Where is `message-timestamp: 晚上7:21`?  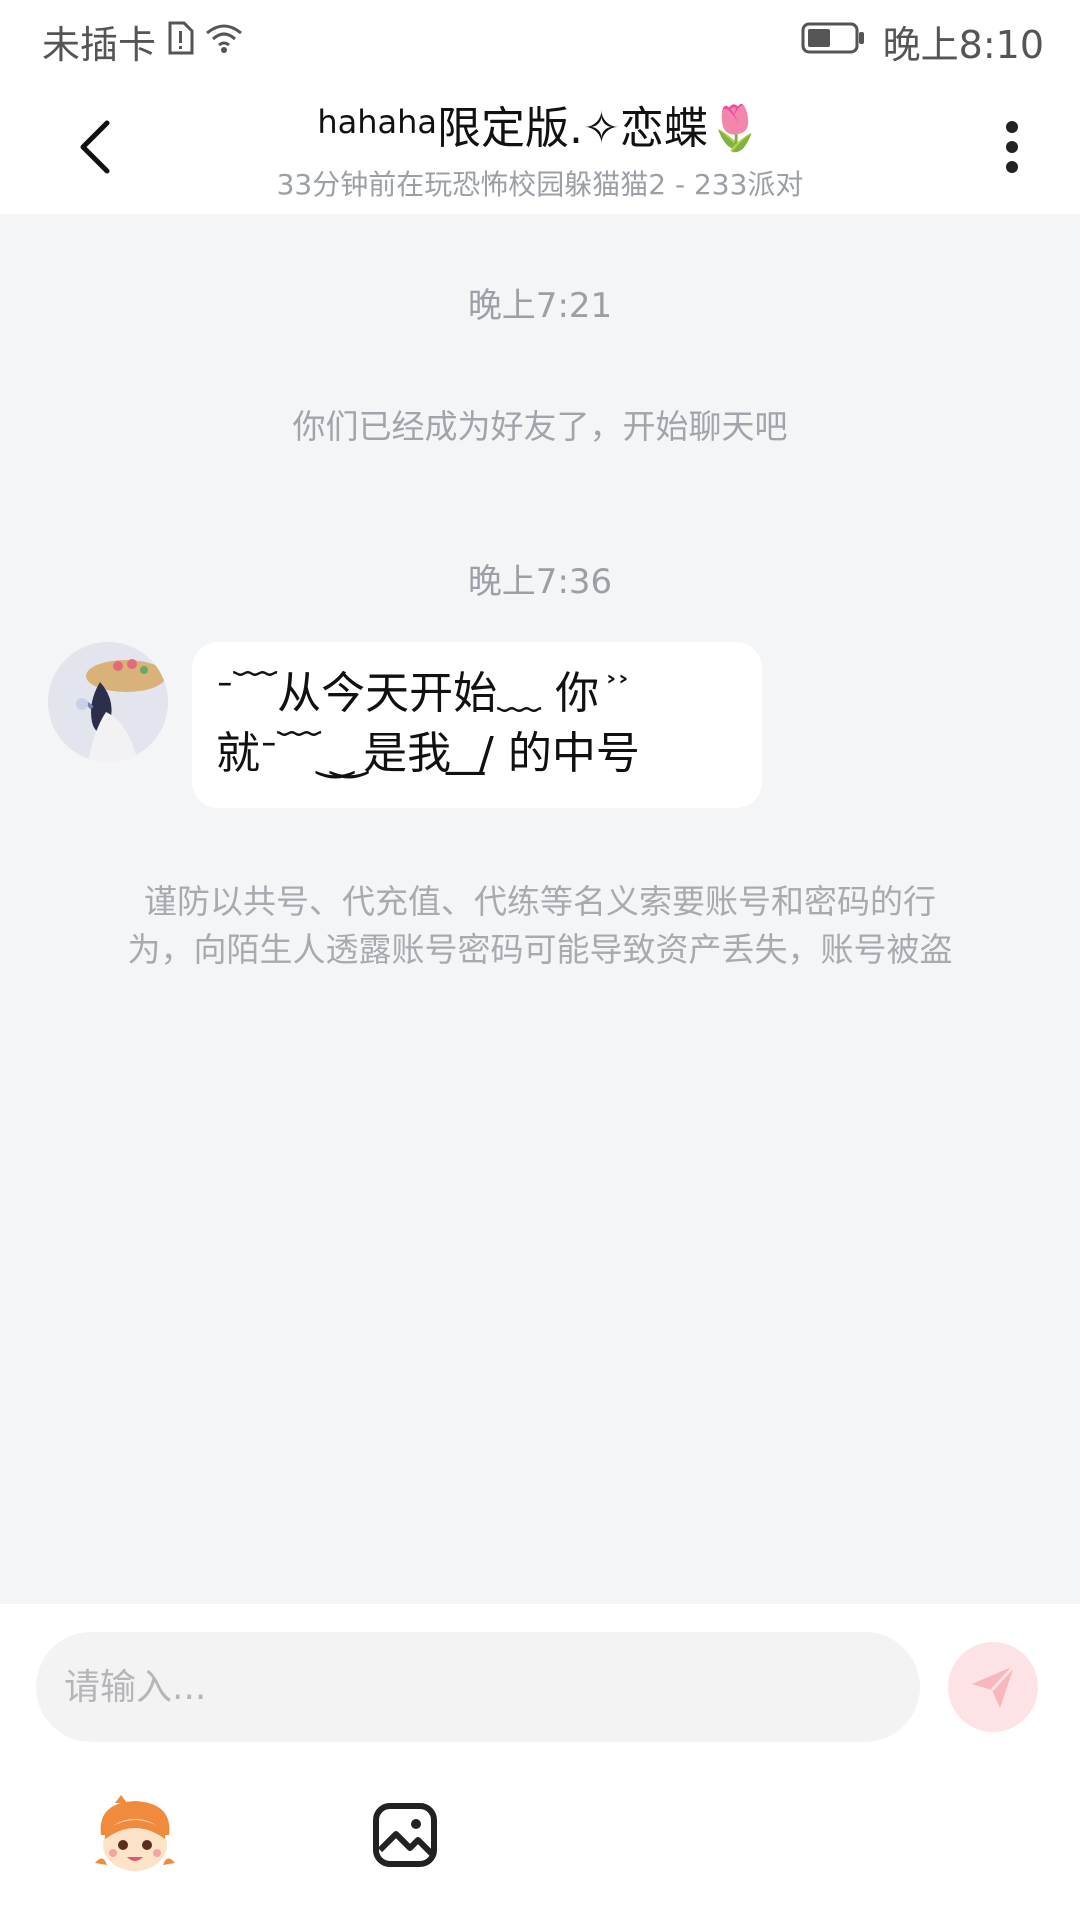
message-timestamp: 晚上7:21 is located at coordinates (540, 306).